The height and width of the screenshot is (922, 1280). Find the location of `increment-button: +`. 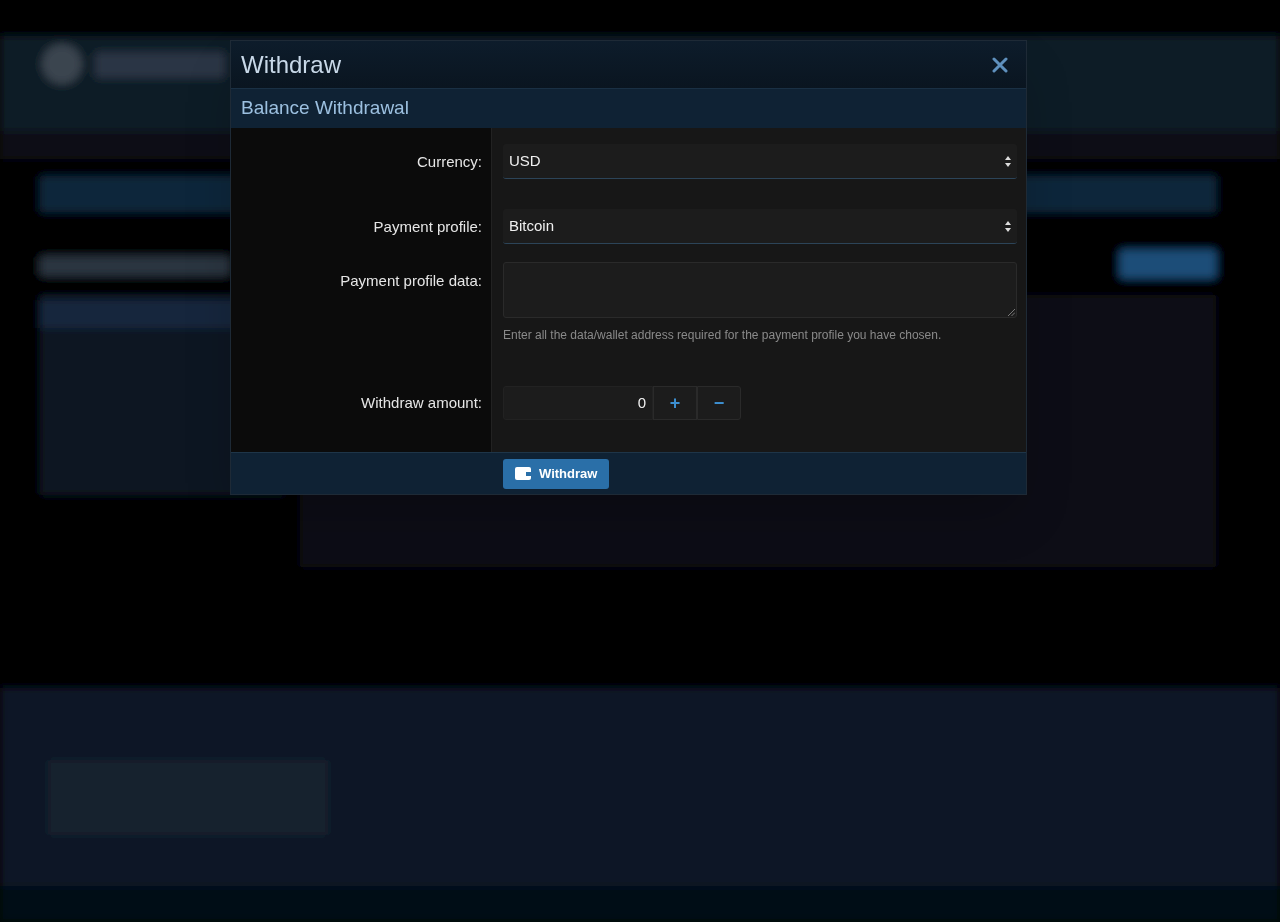

increment-button: + is located at coordinates (675, 403).